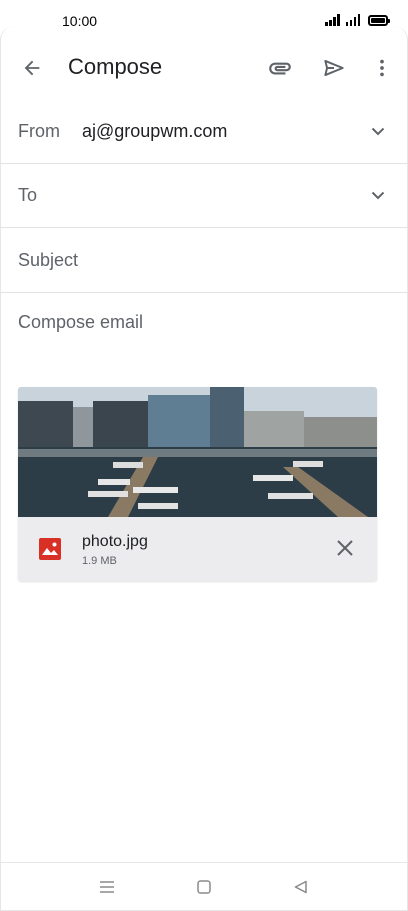 This screenshot has height=911, width=408. What do you see at coordinates (39, 131) in the screenshot?
I see `from-label: From` at bounding box center [39, 131].